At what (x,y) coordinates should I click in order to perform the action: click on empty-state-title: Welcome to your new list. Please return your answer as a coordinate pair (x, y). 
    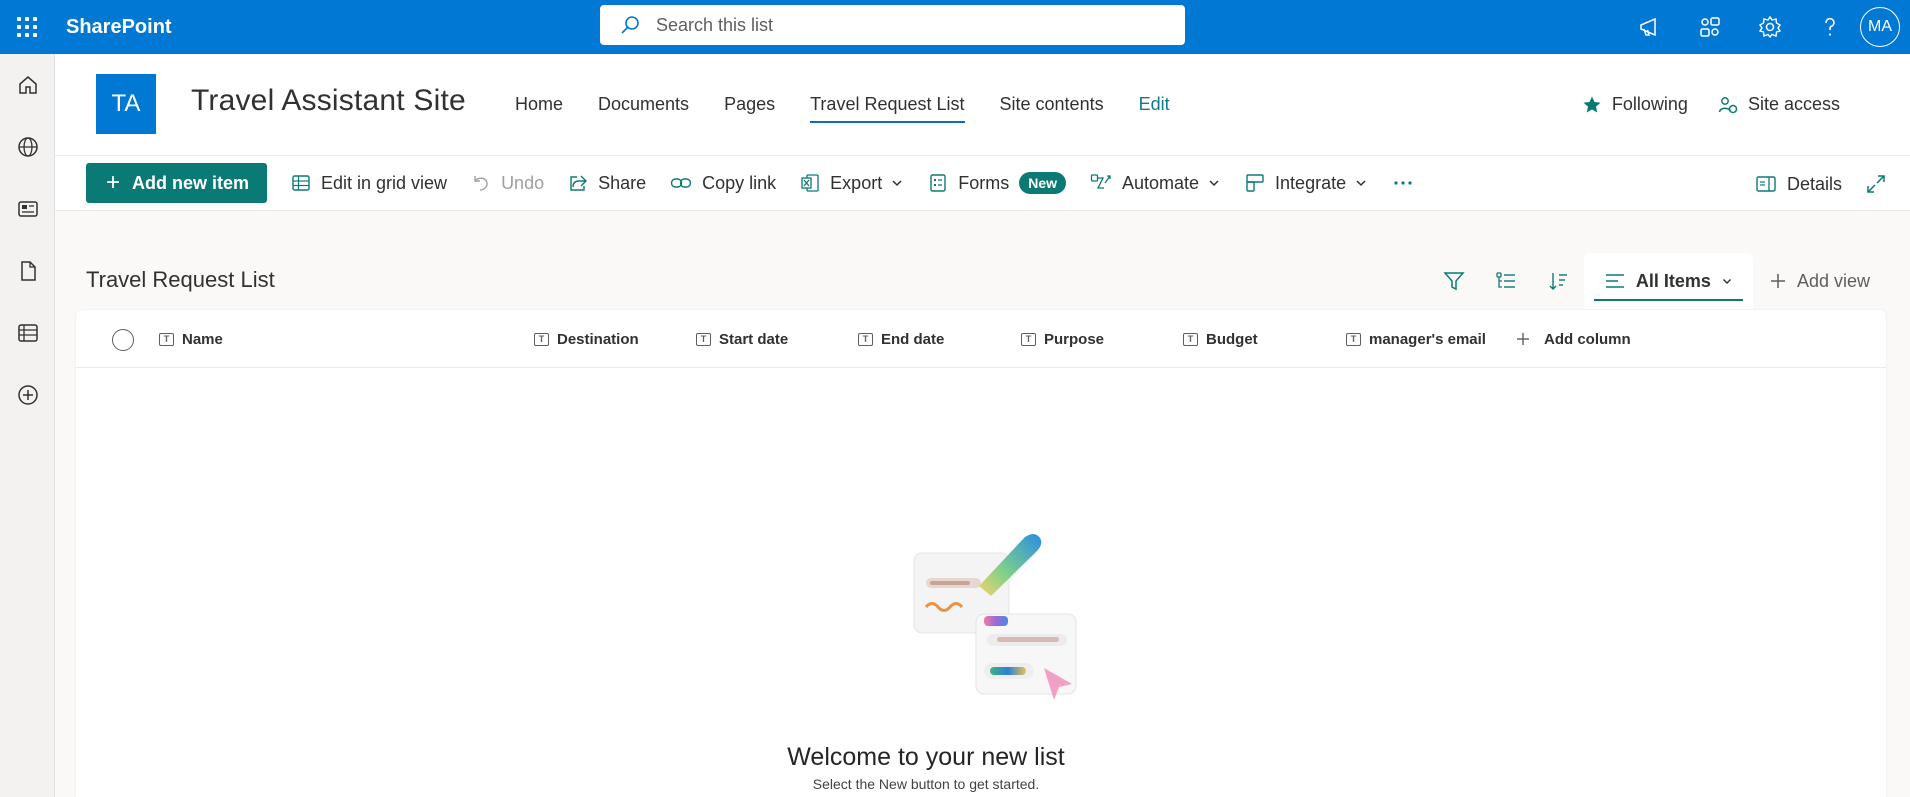
    Looking at the image, I should click on (926, 757).